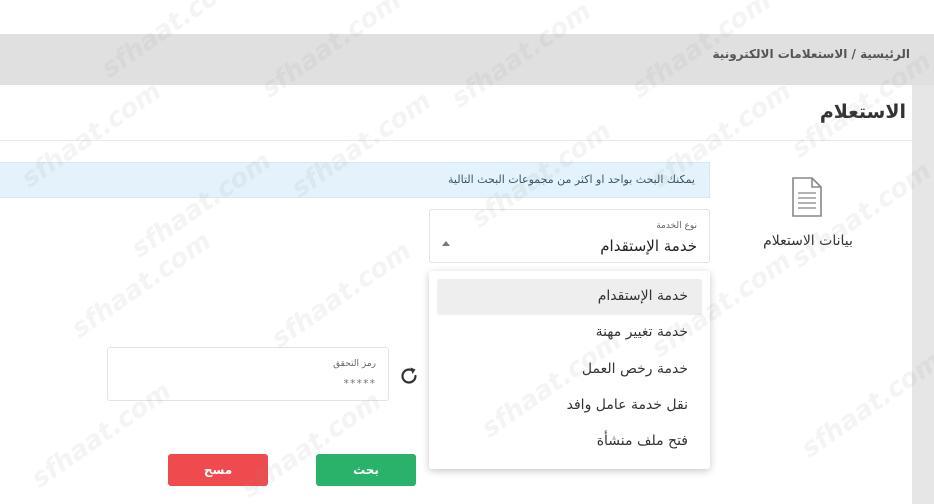  I want to click on dropdown-option: نقل خدمة عامل وافد, so click(569, 406).